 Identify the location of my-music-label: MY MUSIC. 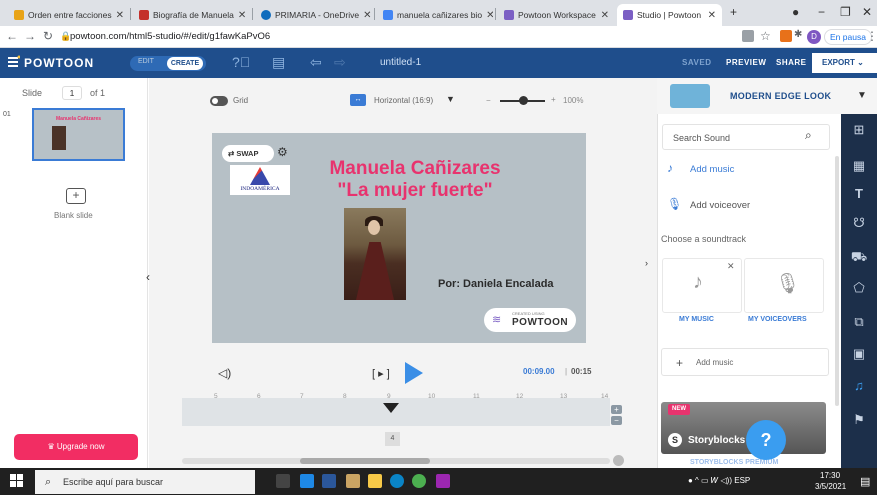
(696, 319).